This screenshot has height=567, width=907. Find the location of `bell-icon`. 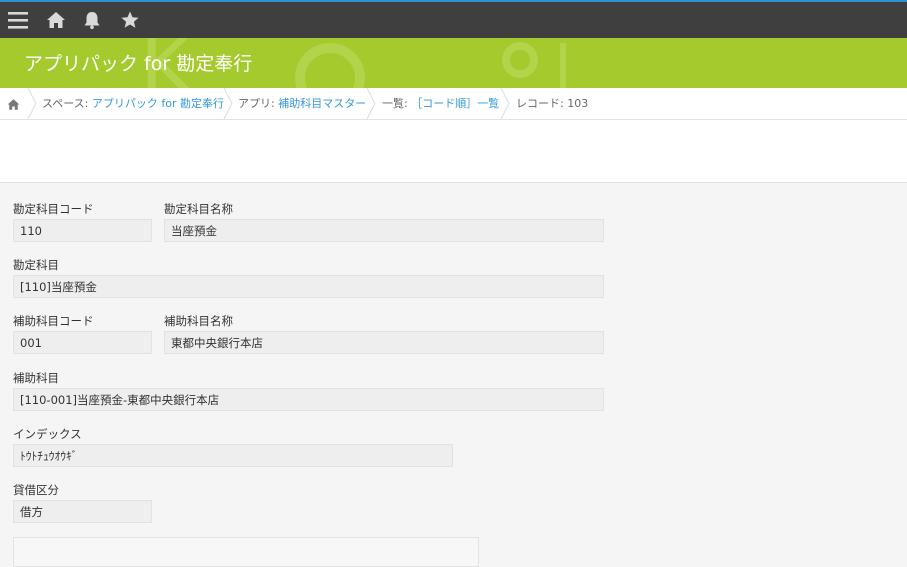

bell-icon is located at coordinates (92, 20).